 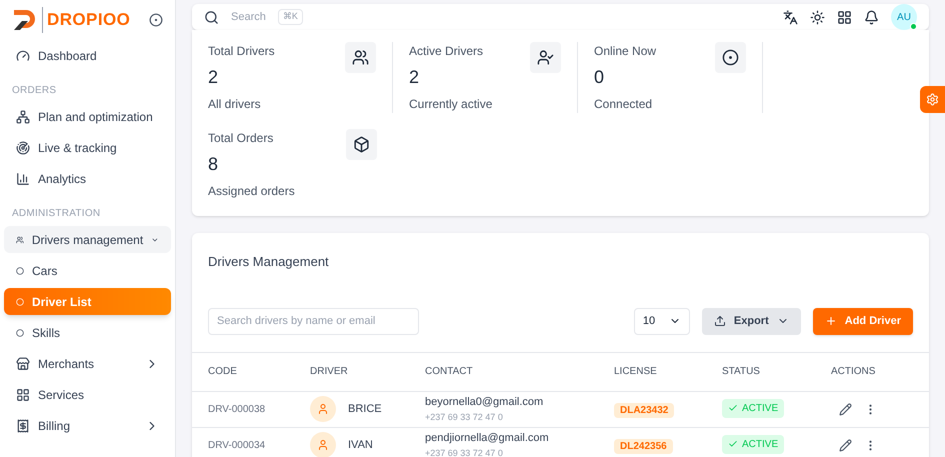 I want to click on shortcut-key: ⌘K, so click(x=290, y=17).